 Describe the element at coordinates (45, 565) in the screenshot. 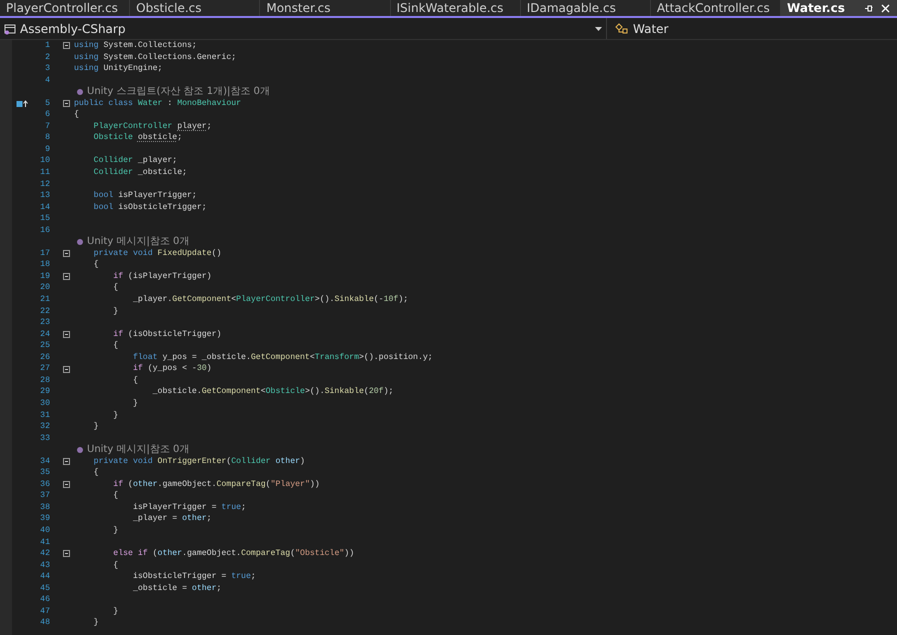

I see `line-number: 43` at that location.